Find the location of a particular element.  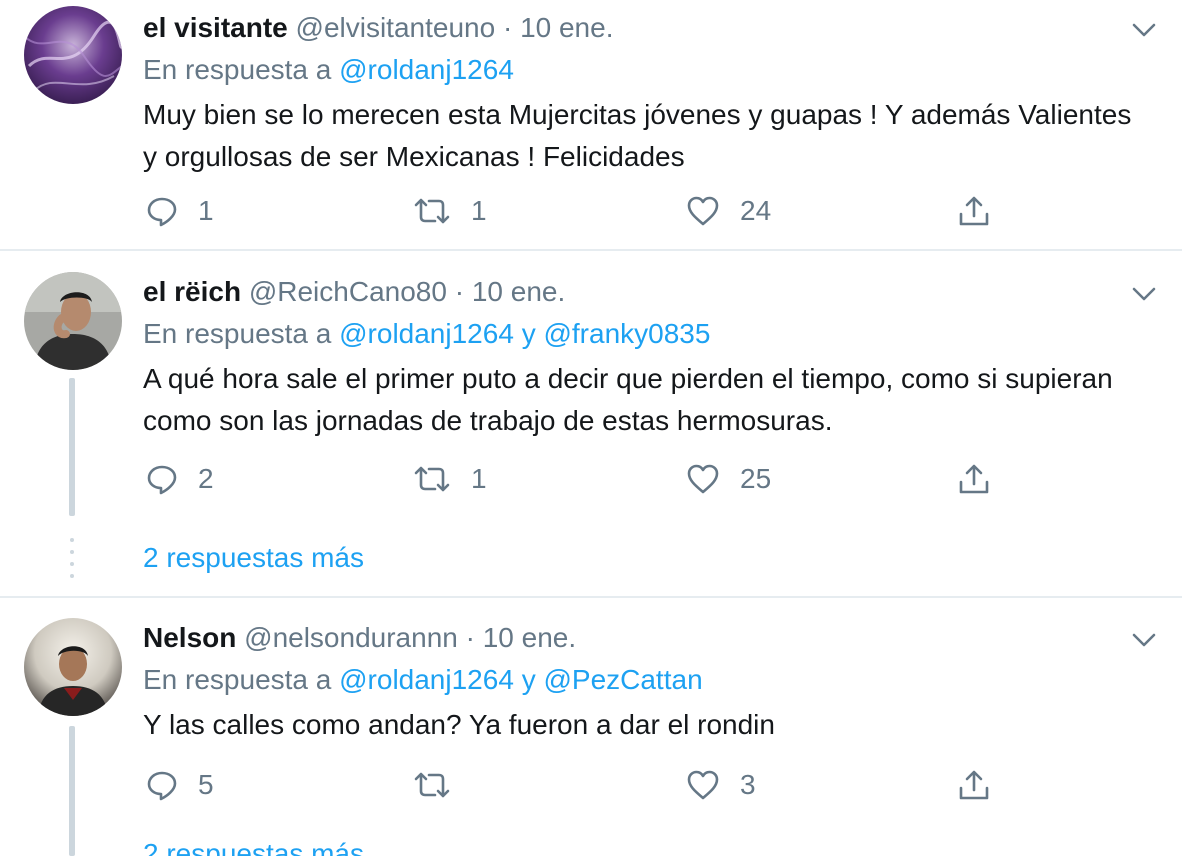

tweet-header: Nelson @nelsondurannn · 10 ene. is located at coordinates (359, 638).